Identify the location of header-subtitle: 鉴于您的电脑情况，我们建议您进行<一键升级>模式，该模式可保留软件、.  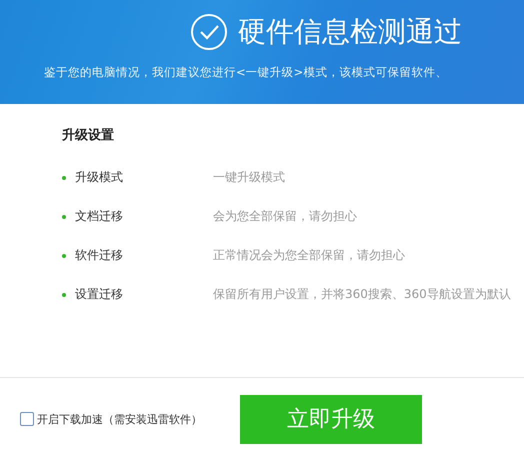
(246, 72).